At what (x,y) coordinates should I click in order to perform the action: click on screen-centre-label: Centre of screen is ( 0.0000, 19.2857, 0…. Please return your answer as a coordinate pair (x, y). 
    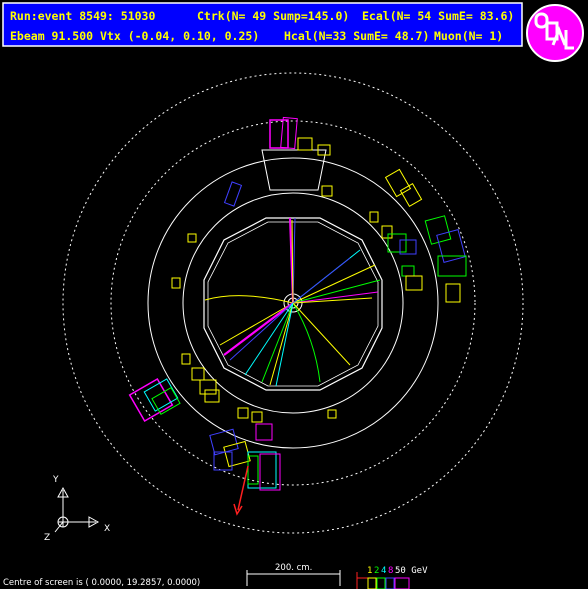
    Looking at the image, I should click on (101, 583).